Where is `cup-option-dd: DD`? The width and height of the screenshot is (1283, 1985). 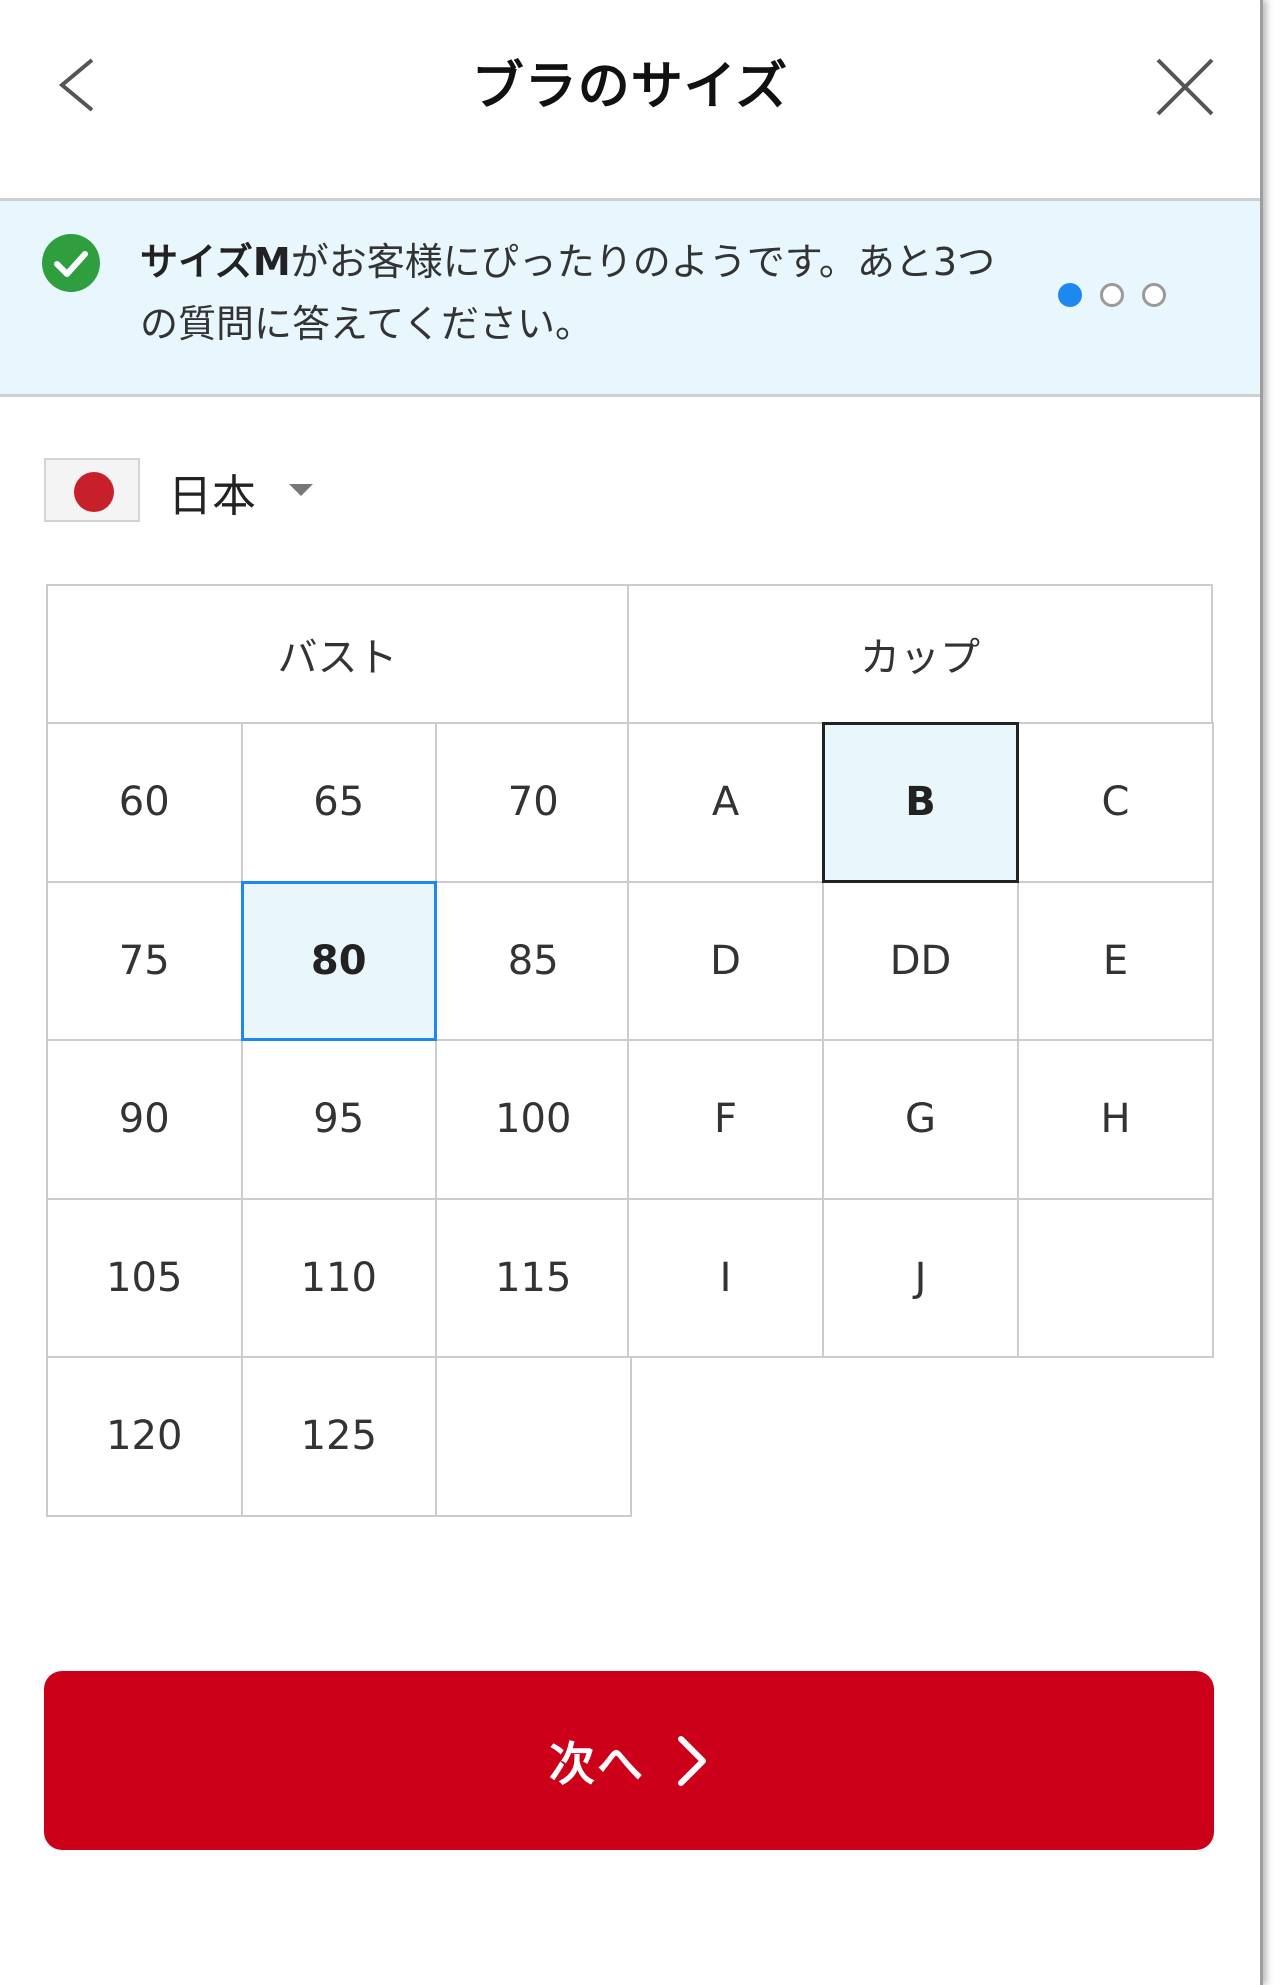
cup-option-dd: DD is located at coordinates (920, 960).